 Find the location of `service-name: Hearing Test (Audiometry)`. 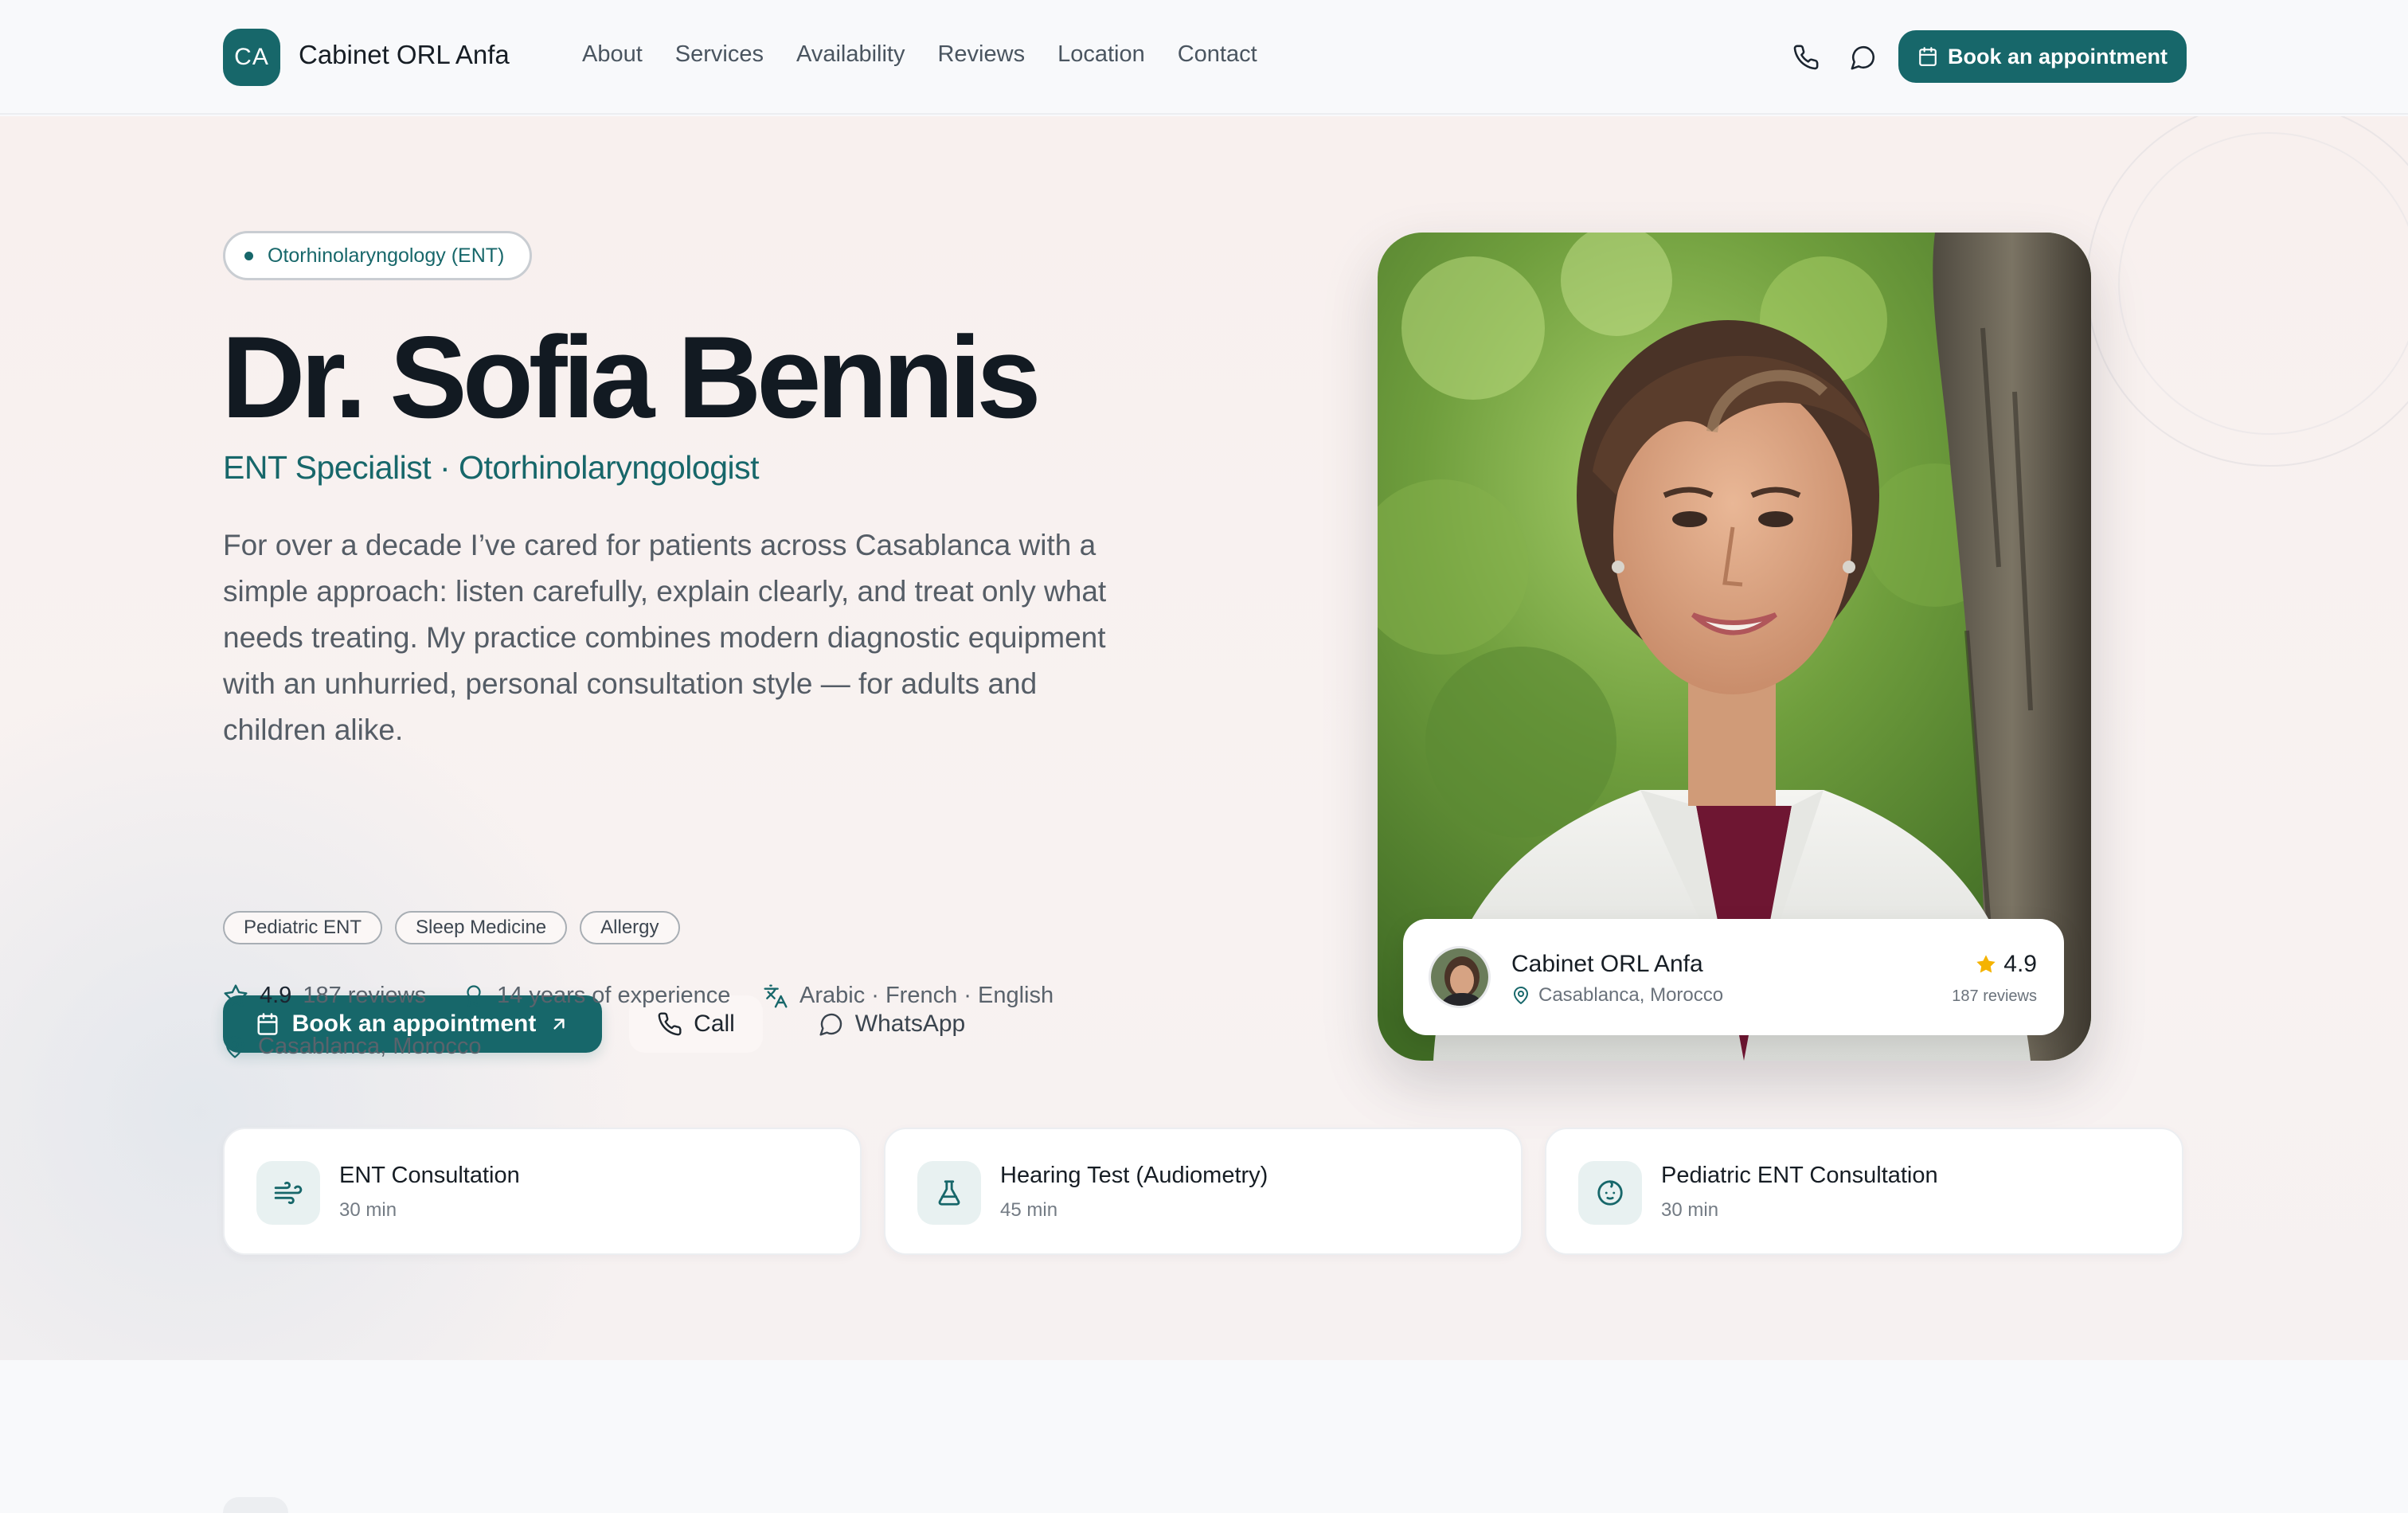

service-name: Hearing Test (Audiometry) is located at coordinates (1134, 1175).